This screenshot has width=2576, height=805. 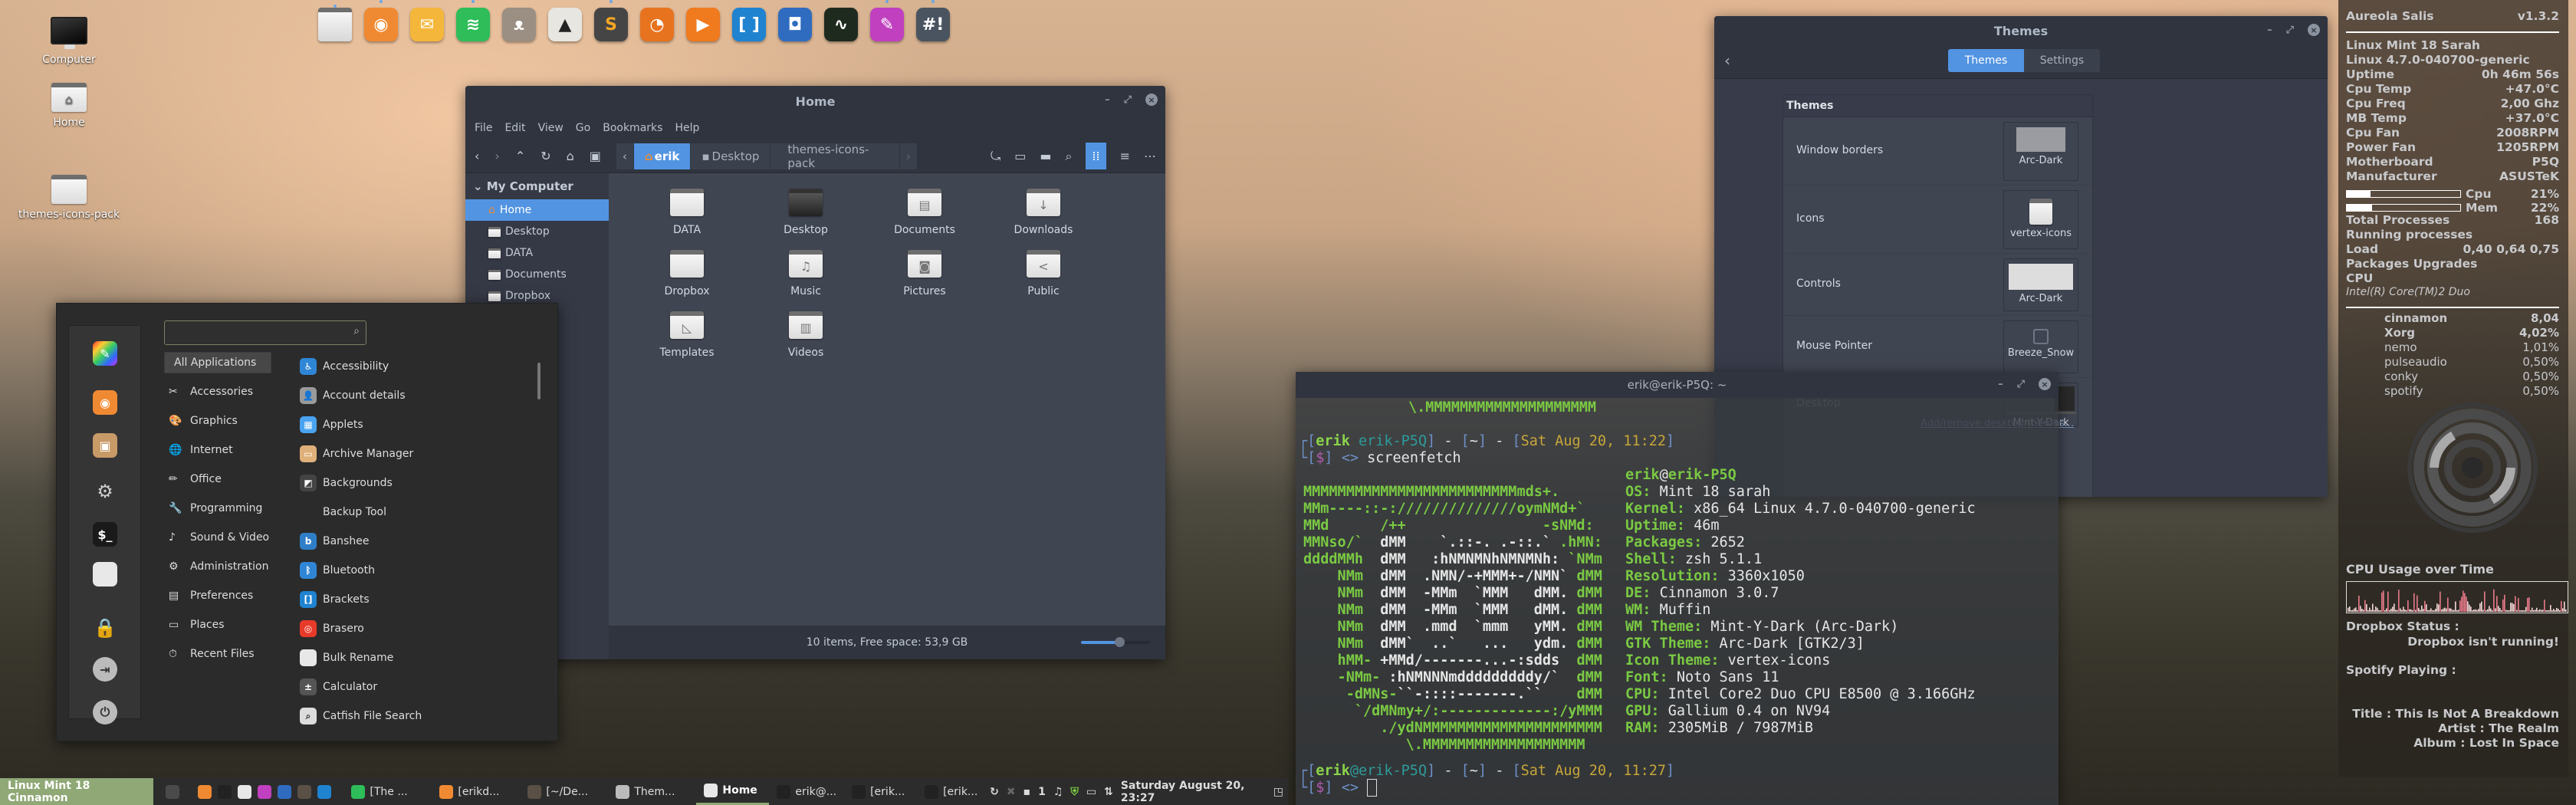 I want to click on sidebar-item-documents: Documents, so click(x=537, y=274).